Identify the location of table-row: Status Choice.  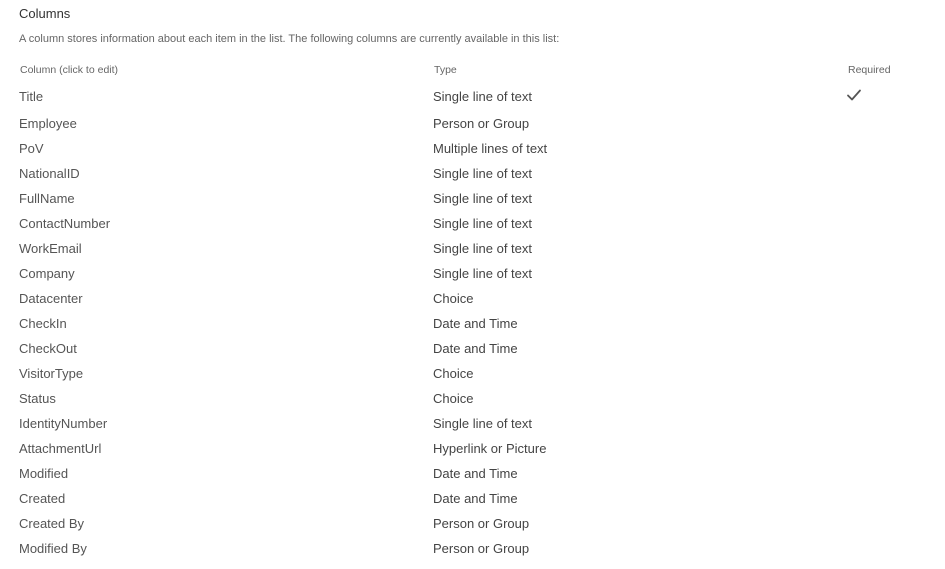
(472, 398).